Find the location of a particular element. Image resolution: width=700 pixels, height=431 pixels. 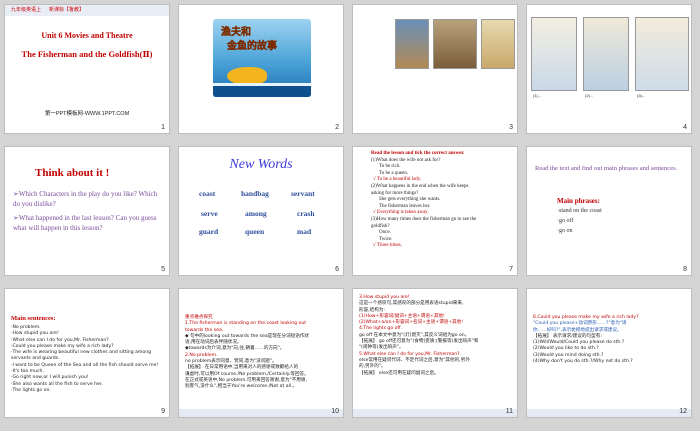

word-among: among is located at coordinates (256, 213).